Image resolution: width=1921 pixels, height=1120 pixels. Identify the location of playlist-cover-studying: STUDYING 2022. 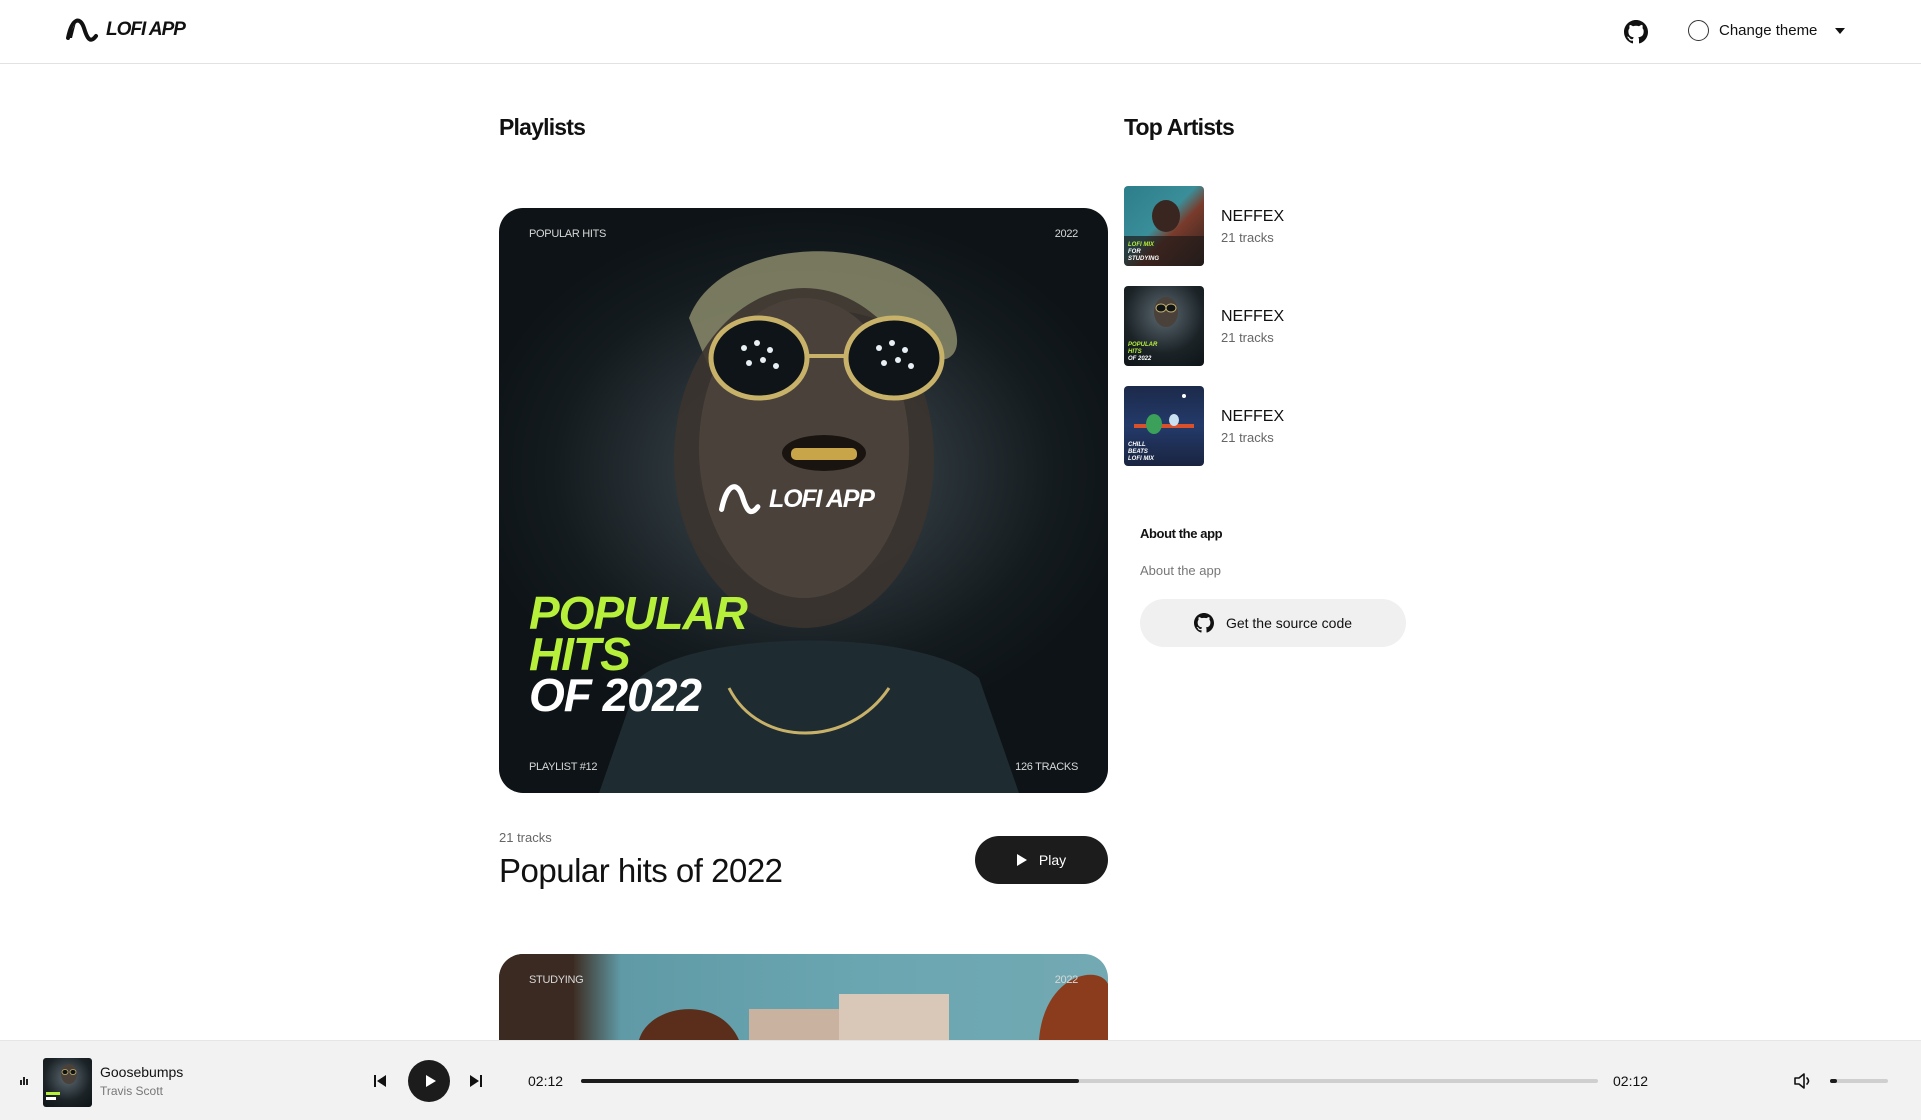
(803, 997).